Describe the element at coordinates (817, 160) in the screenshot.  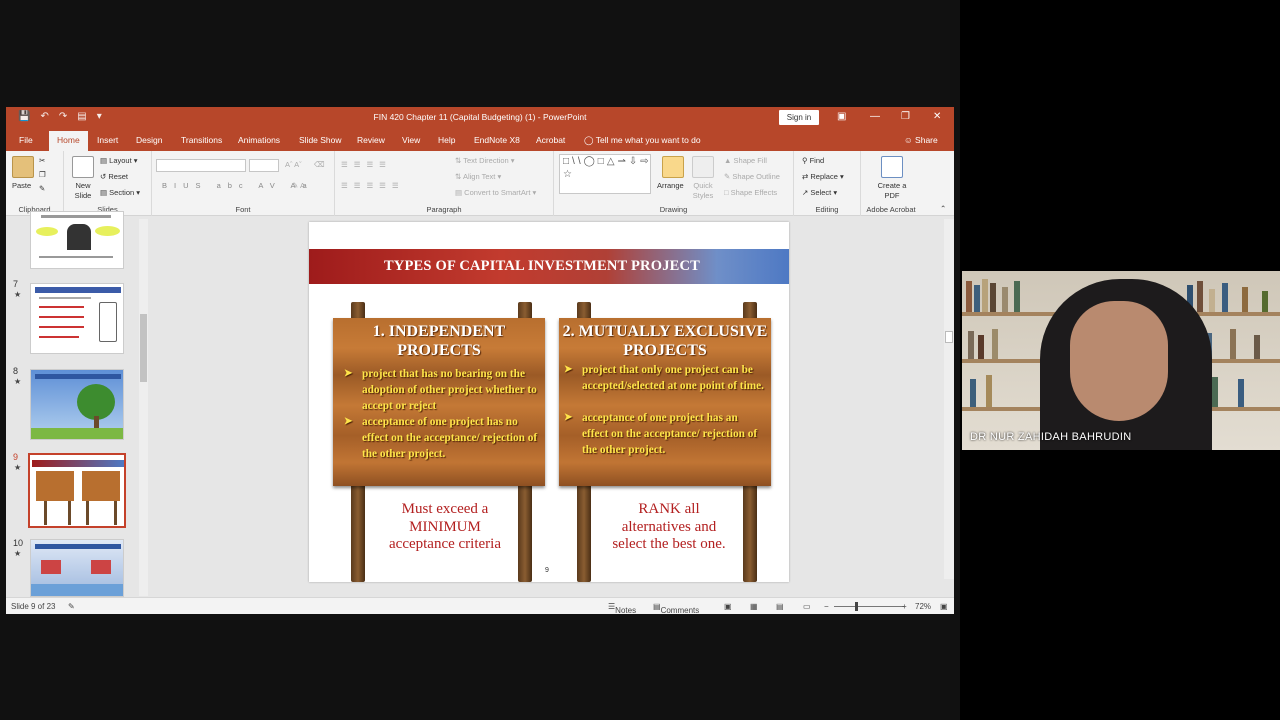
I see `find-label: Find` at that location.